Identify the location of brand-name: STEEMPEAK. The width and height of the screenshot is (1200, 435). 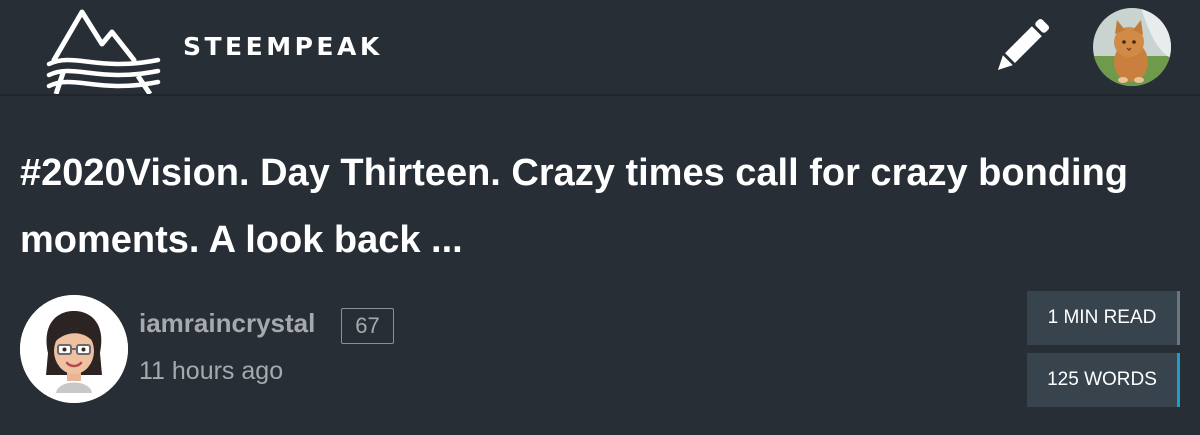
(283, 46).